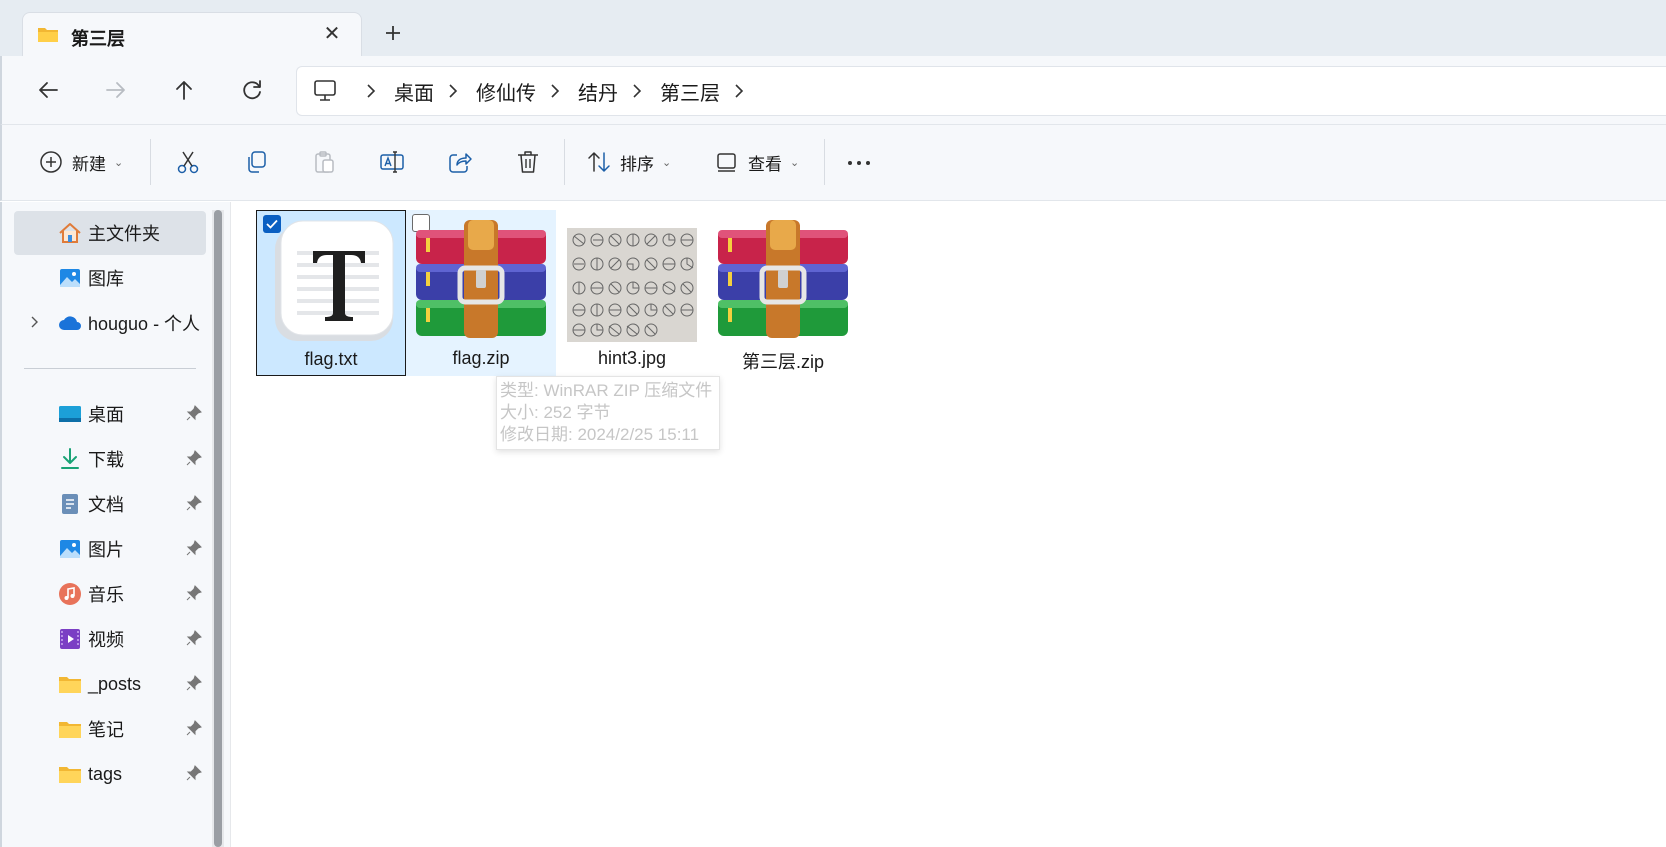 The height and width of the screenshot is (847, 1666). I want to click on sidebar-item-home: 主文件夹, so click(110, 233).